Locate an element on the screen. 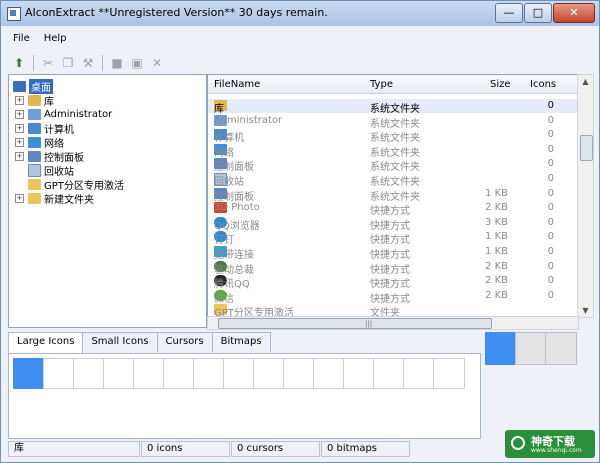 This screenshot has width=600, height=463. tab-bar: Large Icons Small Icons Cursors Bitmaps is located at coordinates (139, 343).